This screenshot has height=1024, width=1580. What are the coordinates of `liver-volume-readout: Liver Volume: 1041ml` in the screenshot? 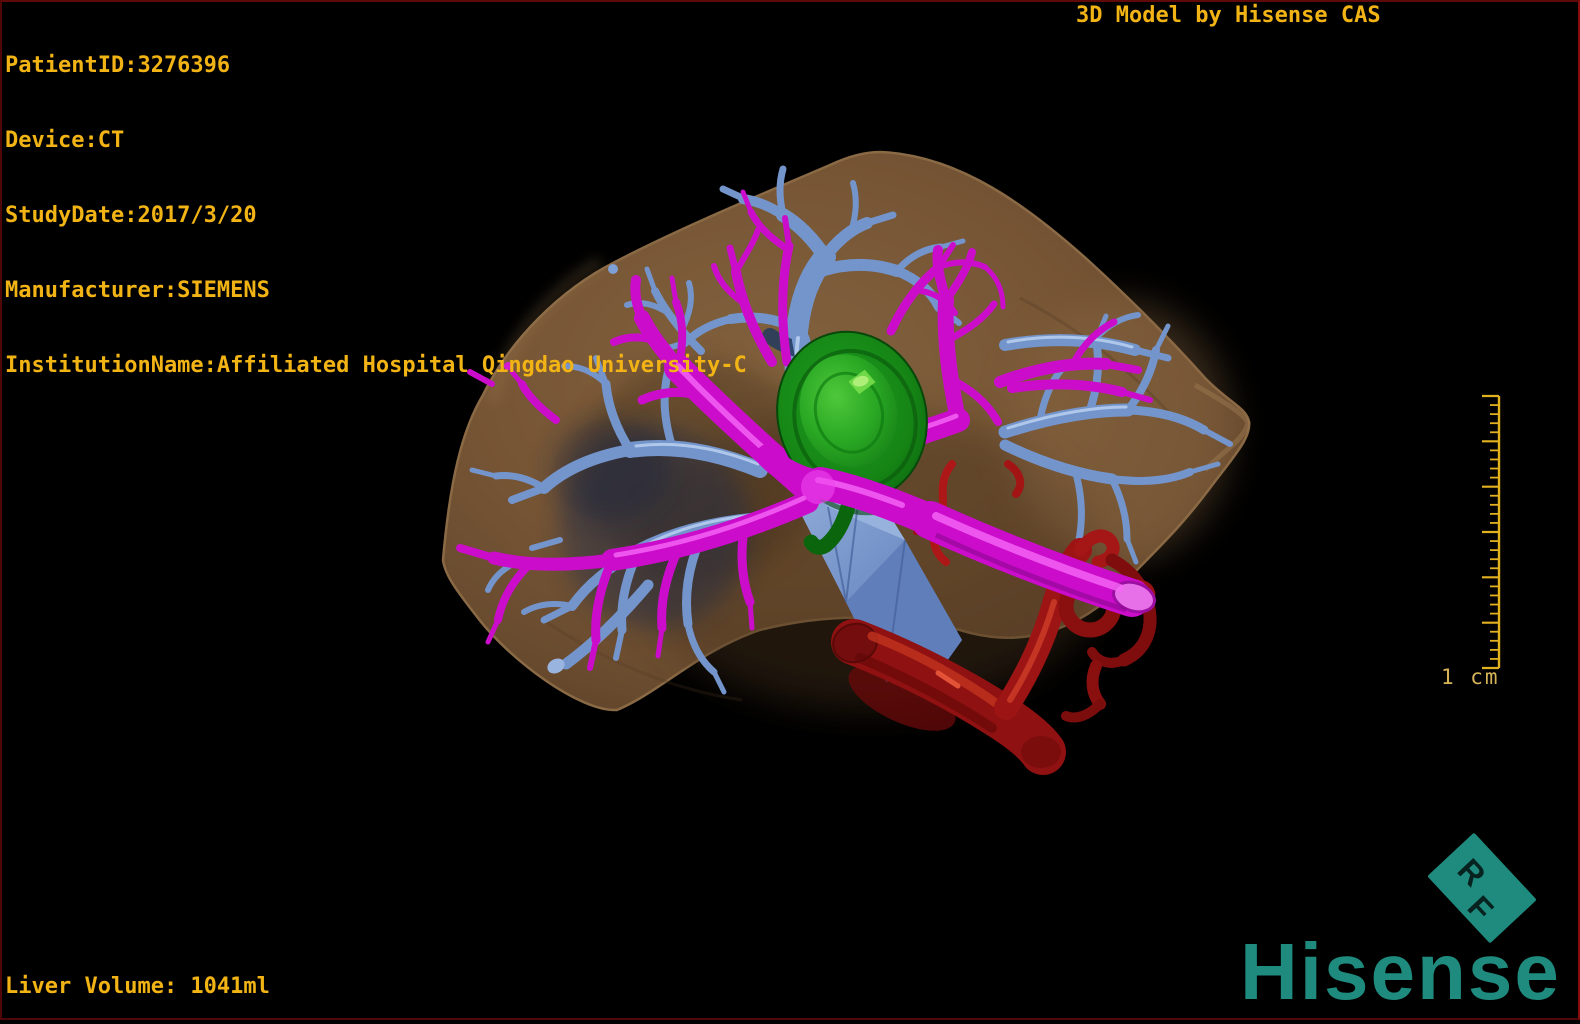 It's located at (137, 986).